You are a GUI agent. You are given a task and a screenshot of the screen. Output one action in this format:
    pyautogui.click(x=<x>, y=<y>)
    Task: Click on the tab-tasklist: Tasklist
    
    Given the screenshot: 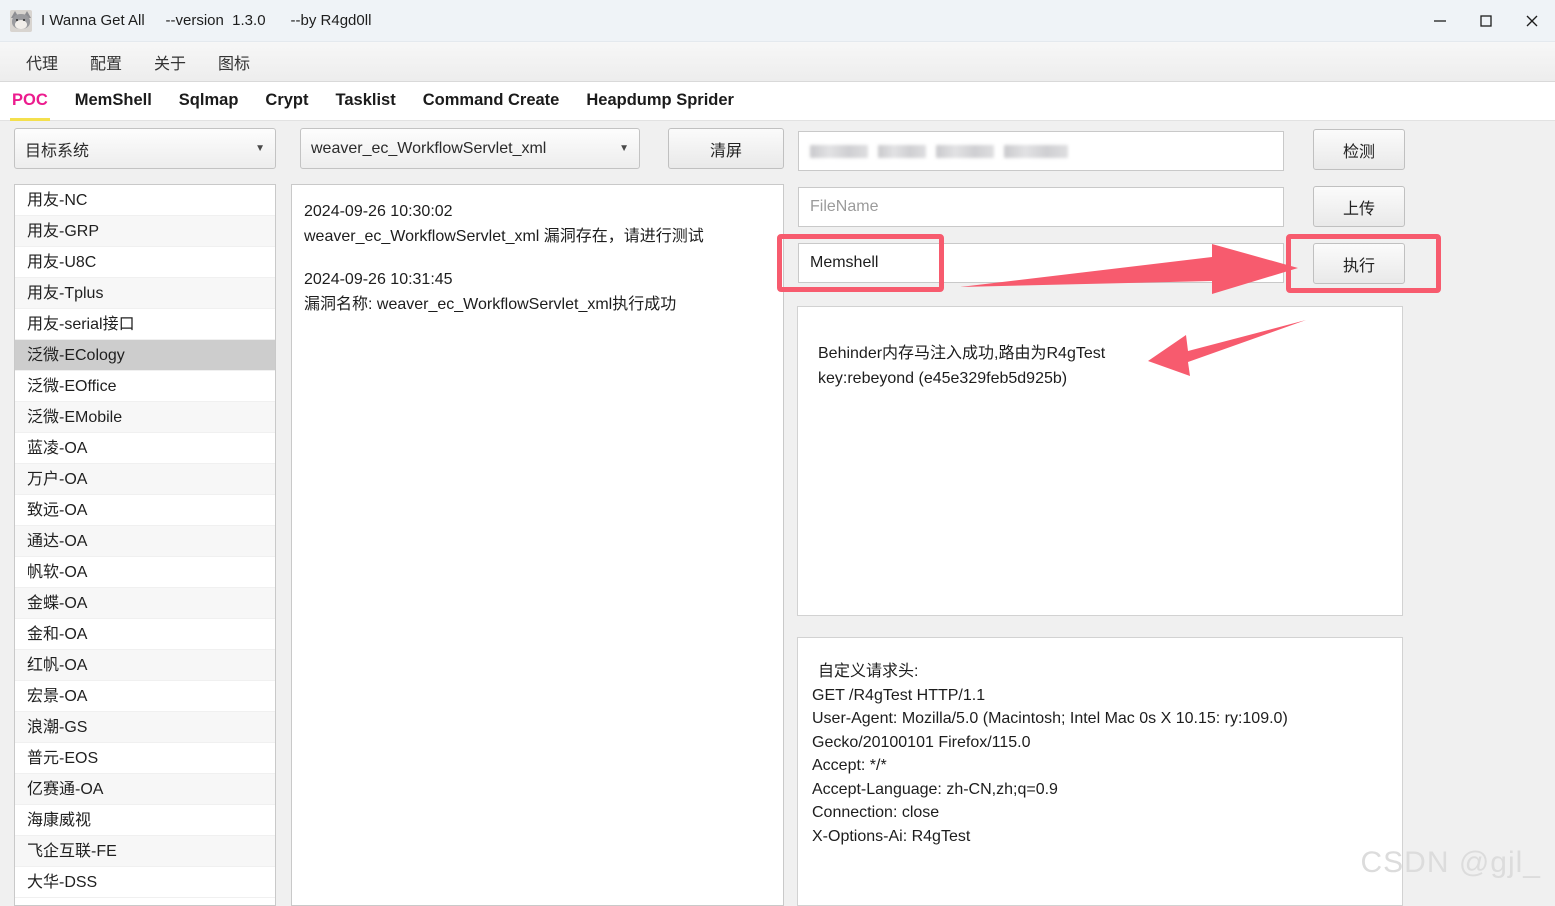 What is the action you would take?
    pyautogui.click(x=366, y=101)
    